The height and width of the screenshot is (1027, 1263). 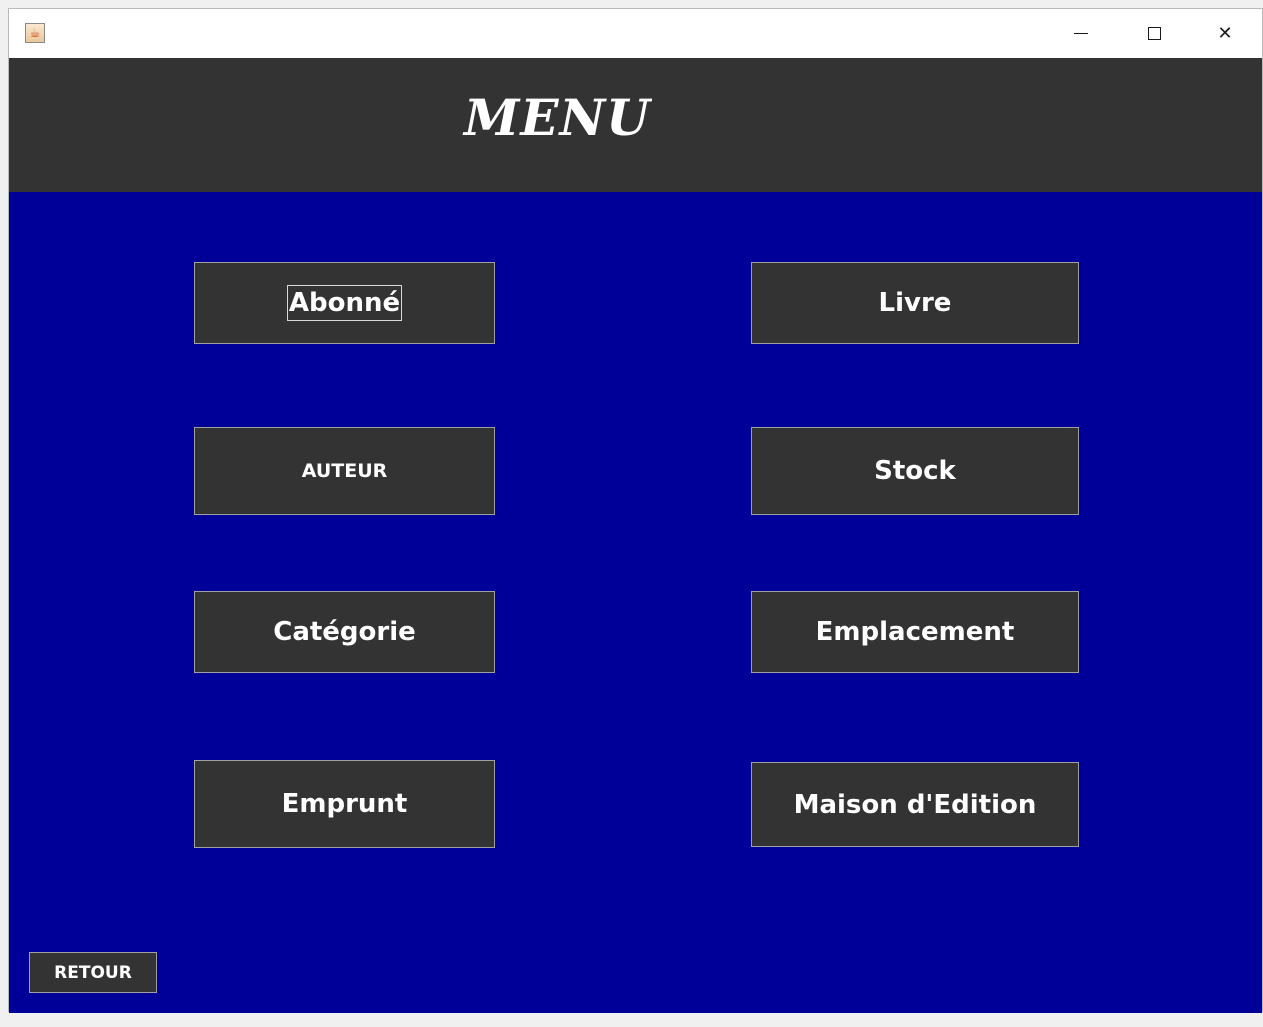 I want to click on maison-edition-button: Maison d'Edition, so click(x=915, y=804).